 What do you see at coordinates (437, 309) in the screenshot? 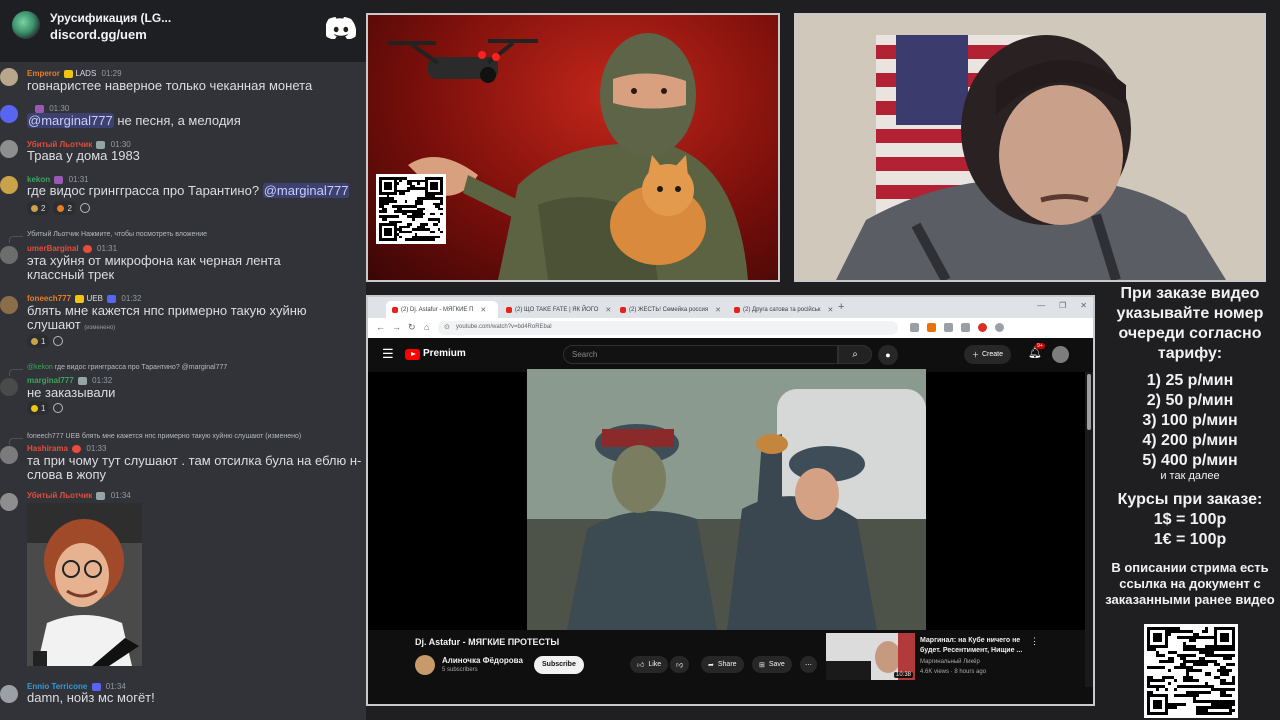
I see `tab-label: (2) Dj. Astafur - МЯГКИЕ П` at bounding box center [437, 309].